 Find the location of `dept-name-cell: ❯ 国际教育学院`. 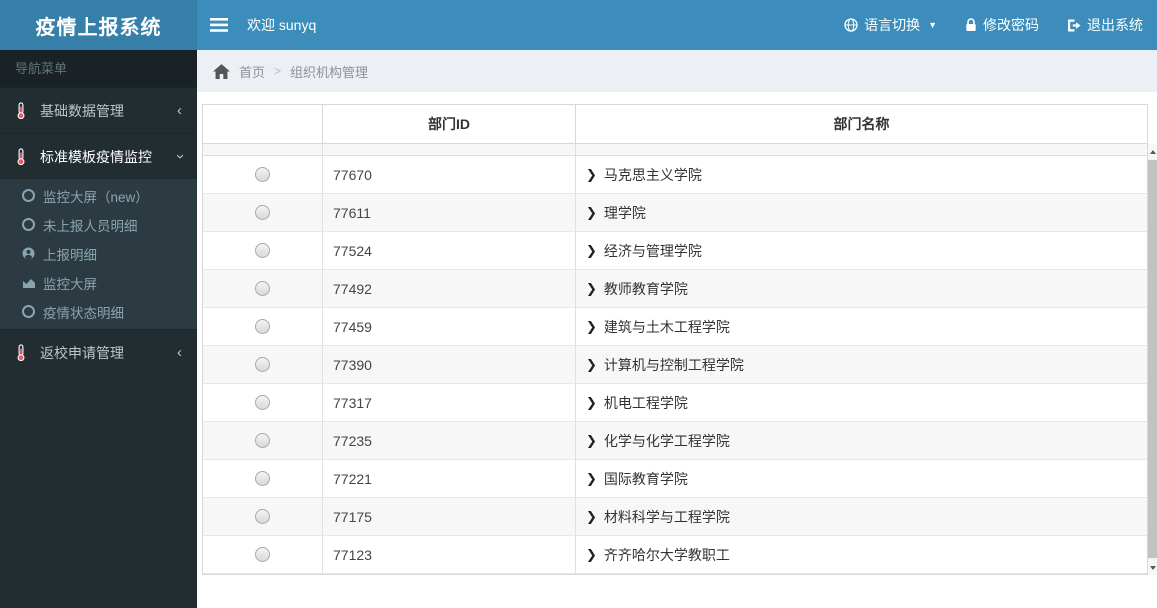

dept-name-cell: ❯ 国际教育学院 is located at coordinates (861, 478).